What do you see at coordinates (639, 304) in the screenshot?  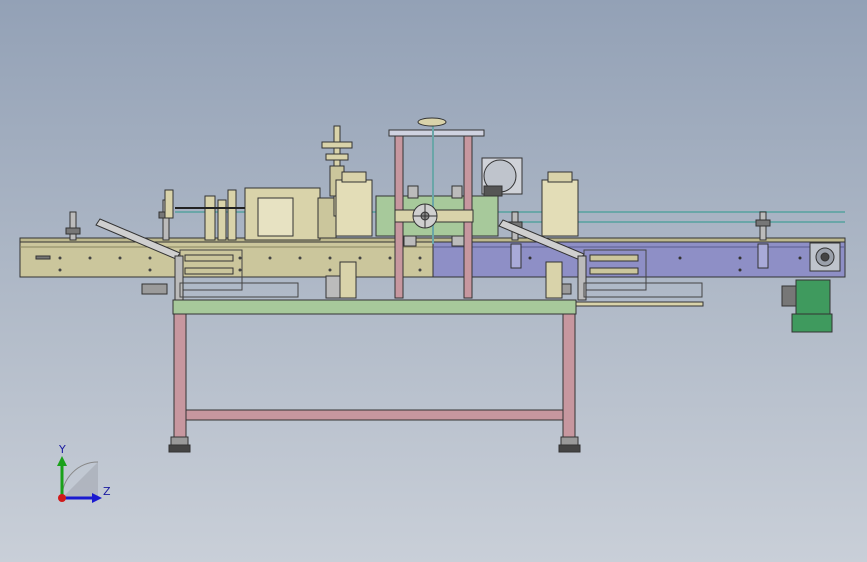 I see `lower-rail` at bounding box center [639, 304].